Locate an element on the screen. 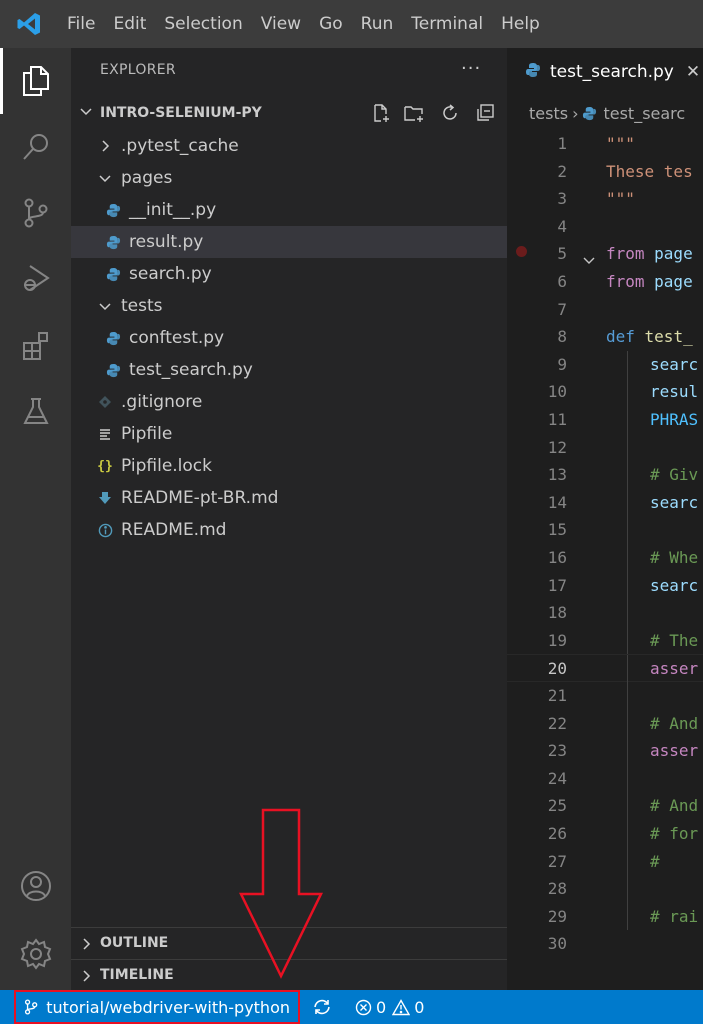 The width and height of the screenshot is (703, 1024). code-line: 2 These tes is located at coordinates (605, 172).